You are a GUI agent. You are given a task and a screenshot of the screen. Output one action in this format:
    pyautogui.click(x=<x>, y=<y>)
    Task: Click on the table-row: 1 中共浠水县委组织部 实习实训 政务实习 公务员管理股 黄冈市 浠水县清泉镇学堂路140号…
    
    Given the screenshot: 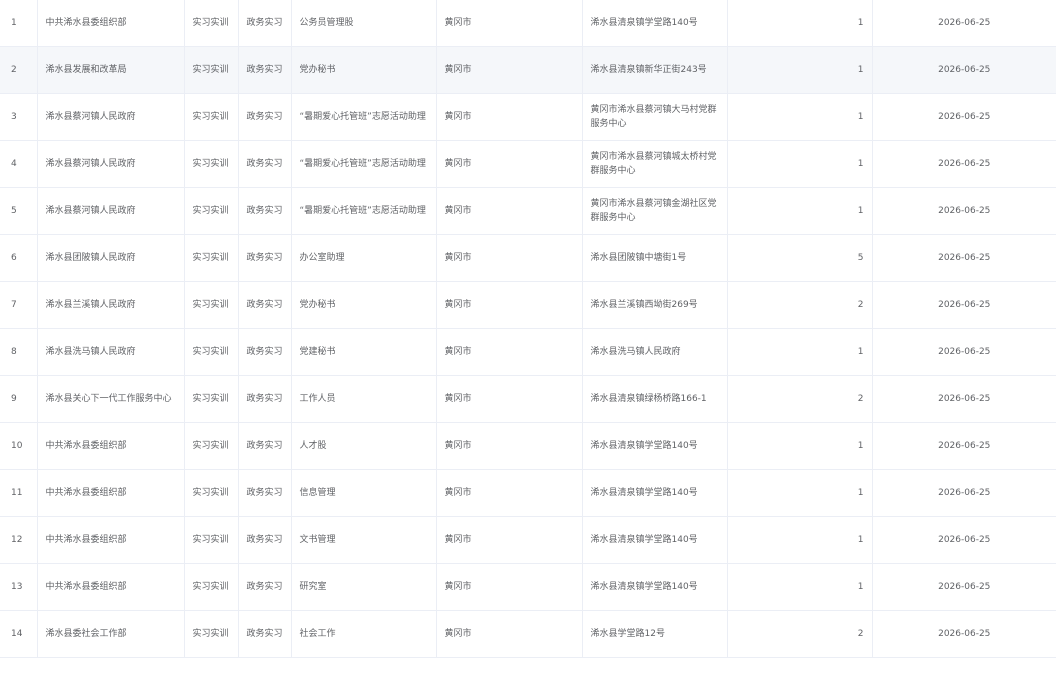 What is the action you would take?
    pyautogui.click(x=528, y=23)
    